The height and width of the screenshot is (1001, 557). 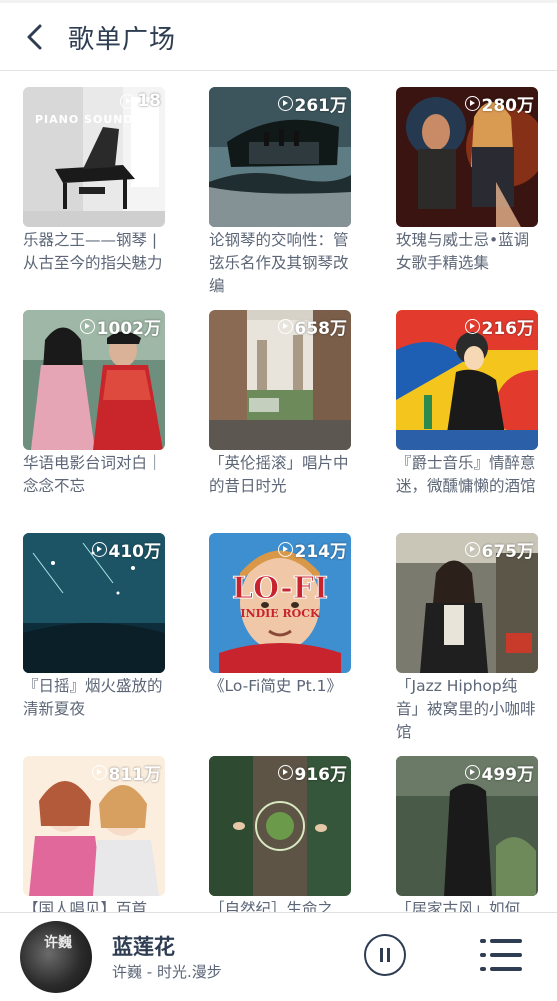 I want to click on status-strip, so click(x=278, y=1).